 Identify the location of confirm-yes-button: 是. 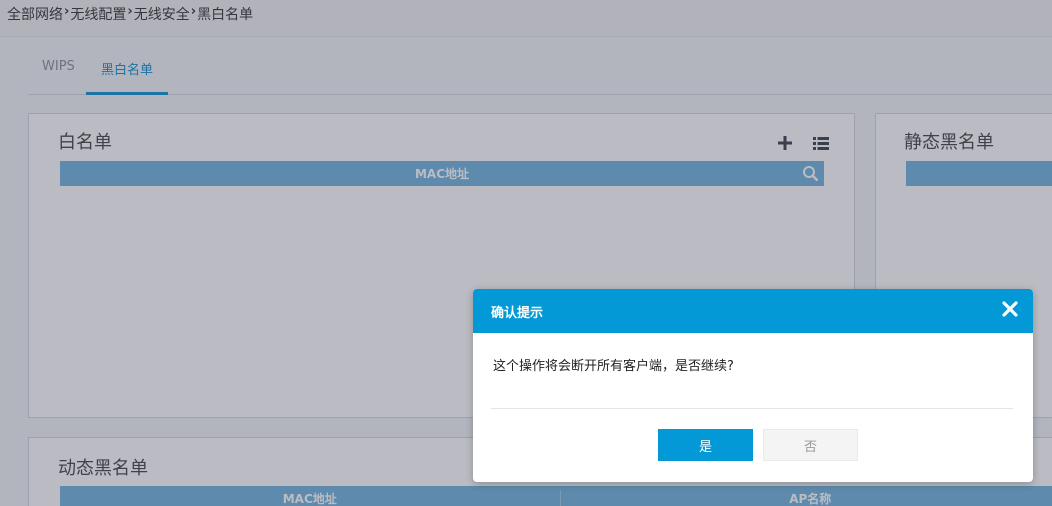
(705, 445).